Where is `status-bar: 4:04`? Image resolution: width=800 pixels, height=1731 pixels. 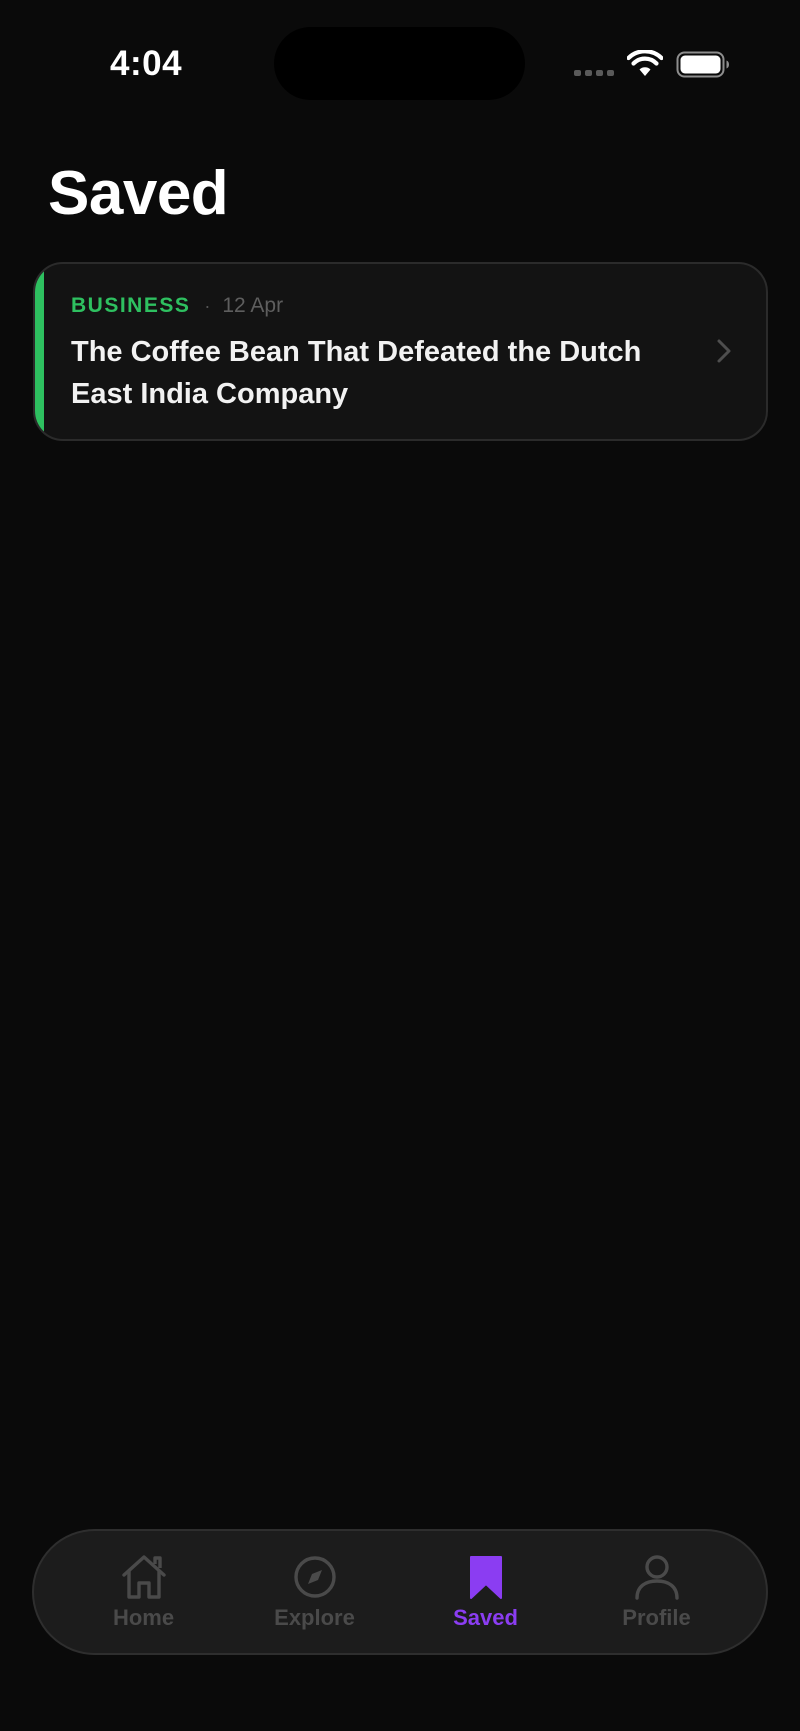 status-bar: 4:04 is located at coordinates (400, 60).